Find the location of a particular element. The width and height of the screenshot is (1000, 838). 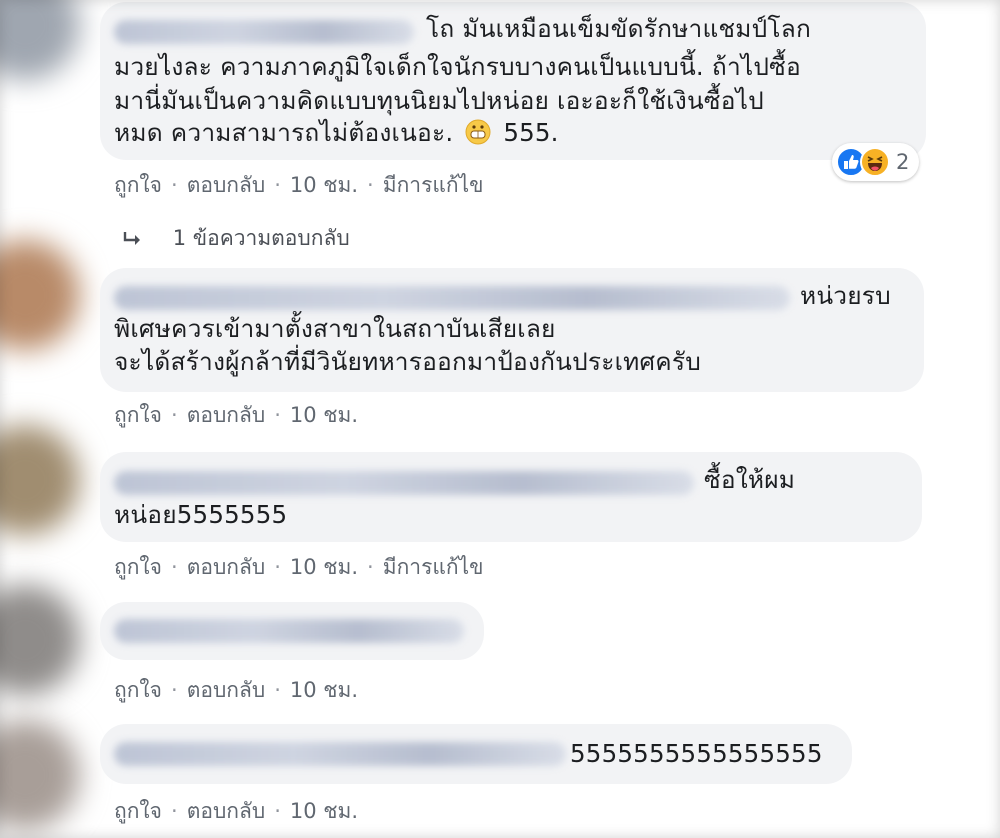

comment-text-line: หน่อย5555555 is located at coordinates (201, 514).